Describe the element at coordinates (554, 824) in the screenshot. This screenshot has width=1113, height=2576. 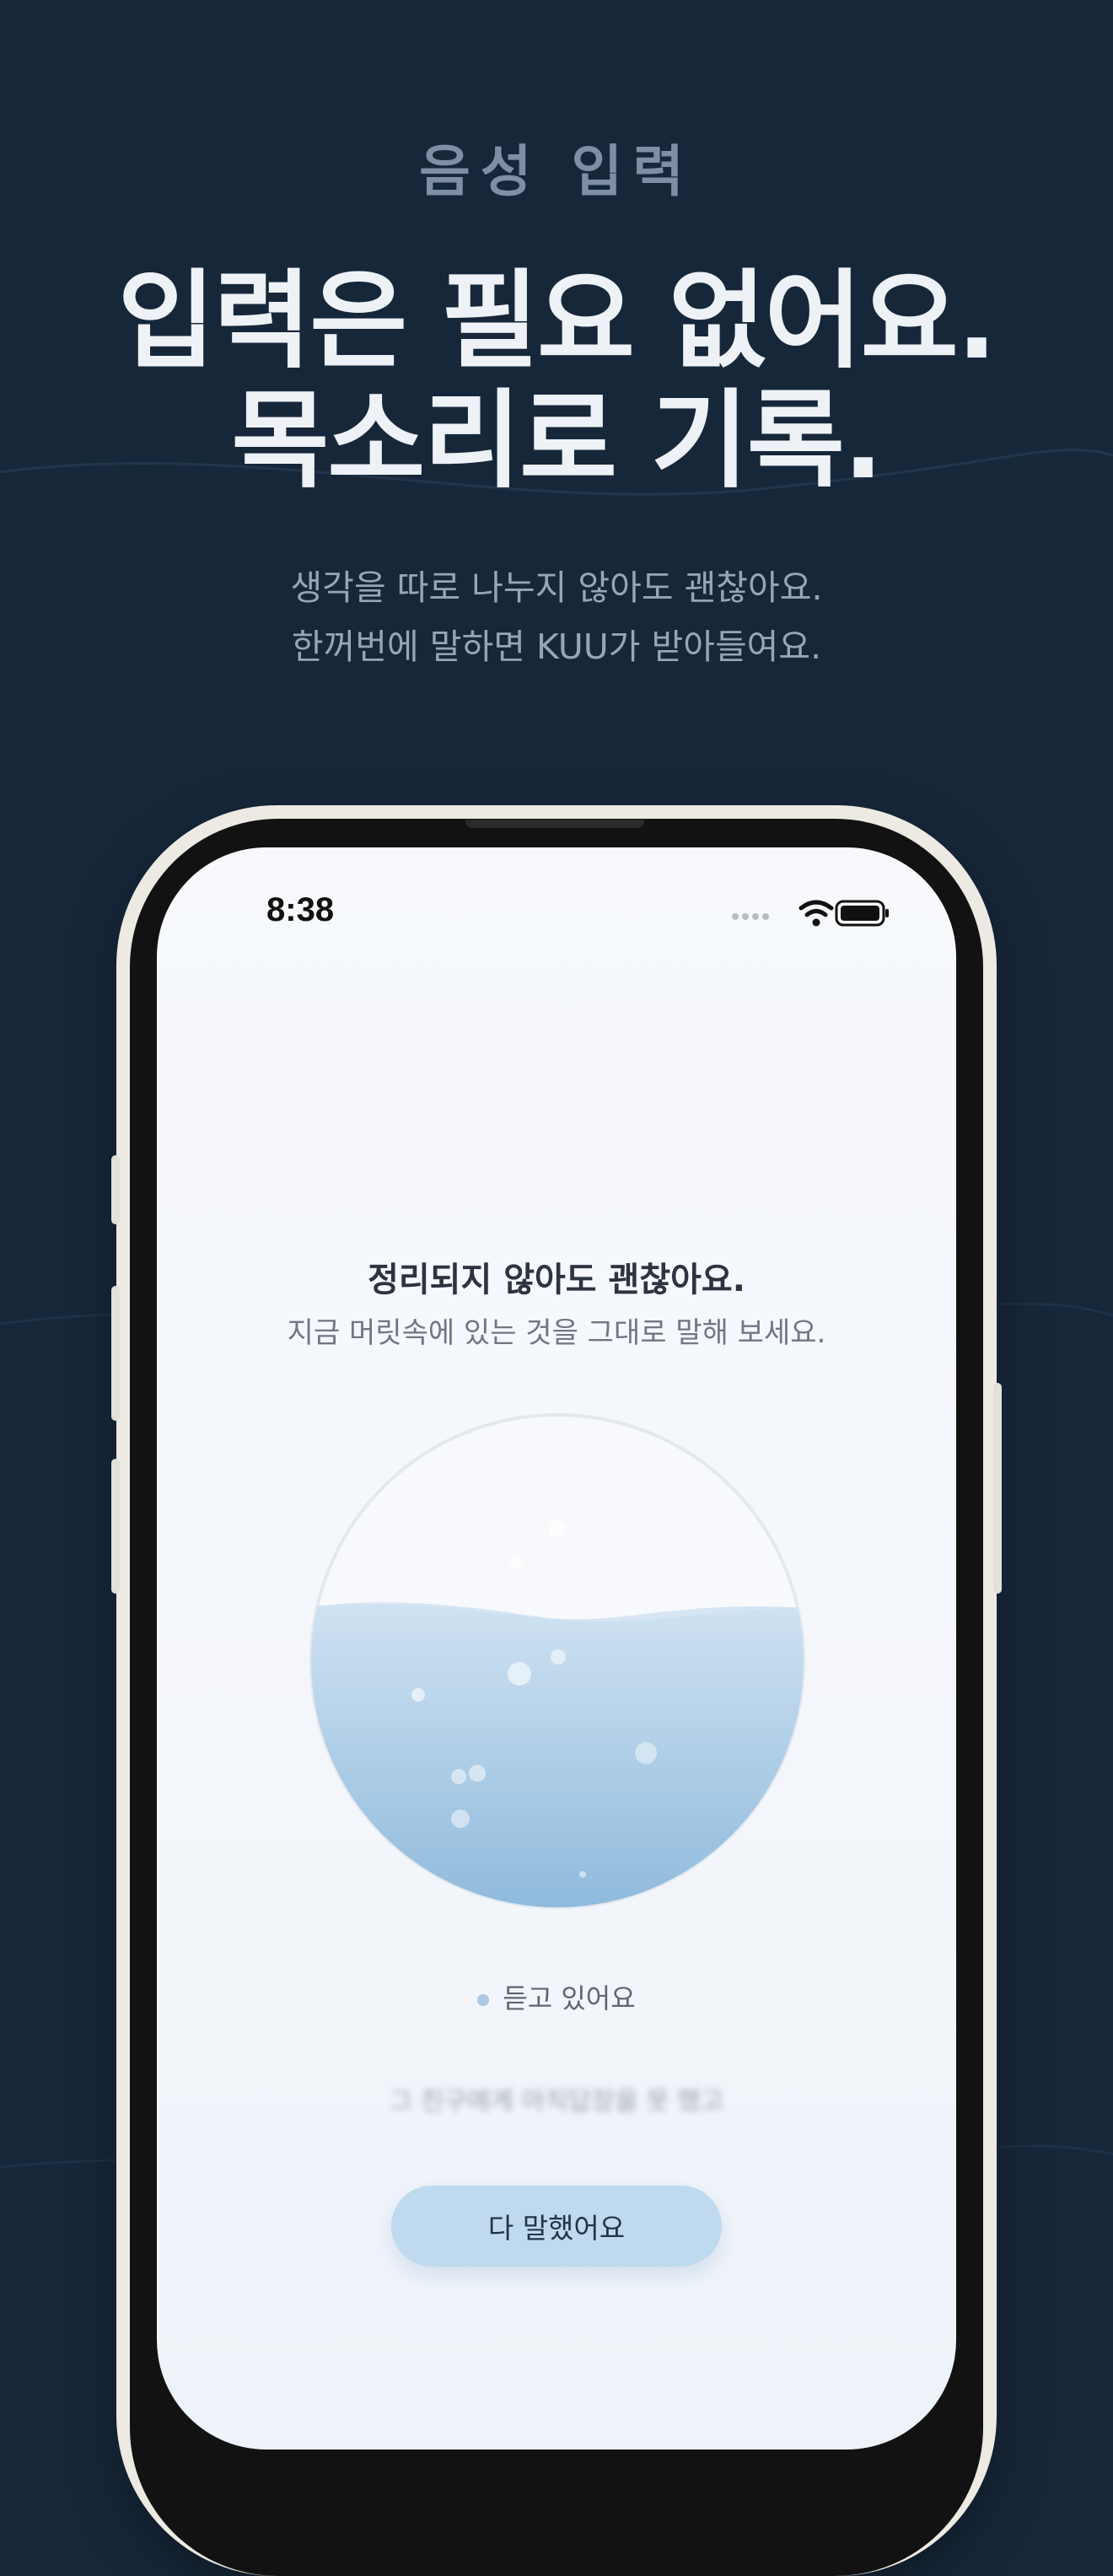
I see `phone-speaker-slot` at that location.